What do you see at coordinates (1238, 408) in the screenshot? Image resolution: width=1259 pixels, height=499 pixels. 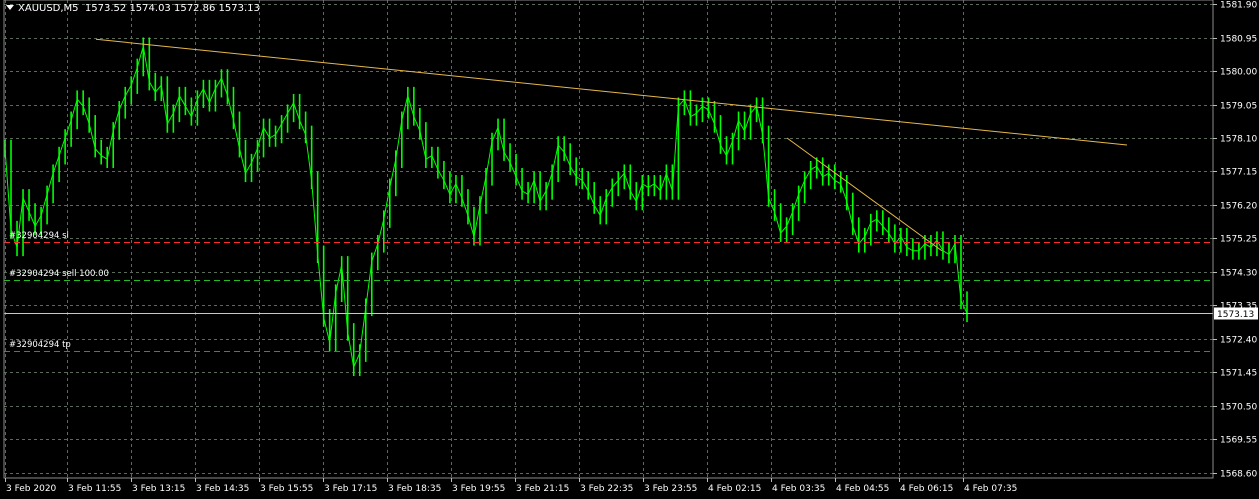 I see `y-tick-label: 1570.50` at bounding box center [1238, 408].